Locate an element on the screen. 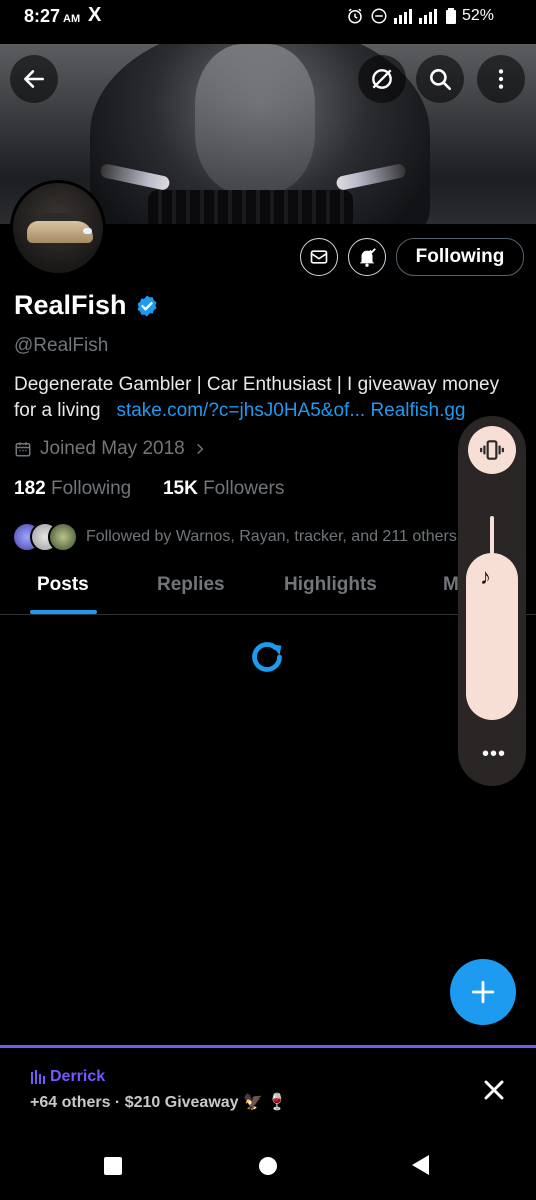 The image size is (536, 1200). more-vertical-icon is located at coordinates (501, 79).